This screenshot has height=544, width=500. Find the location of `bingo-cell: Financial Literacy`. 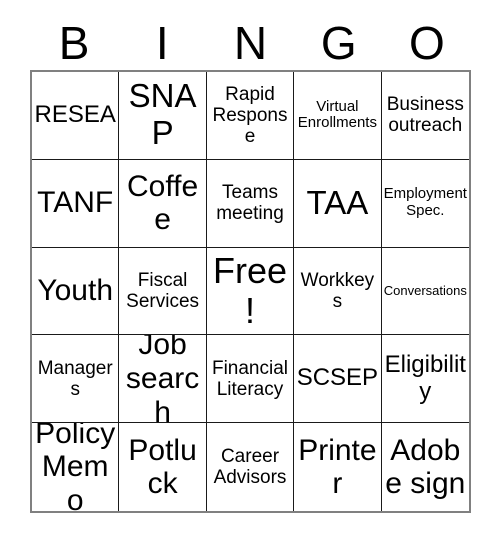

bingo-cell: Financial Literacy is located at coordinates (250, 379).